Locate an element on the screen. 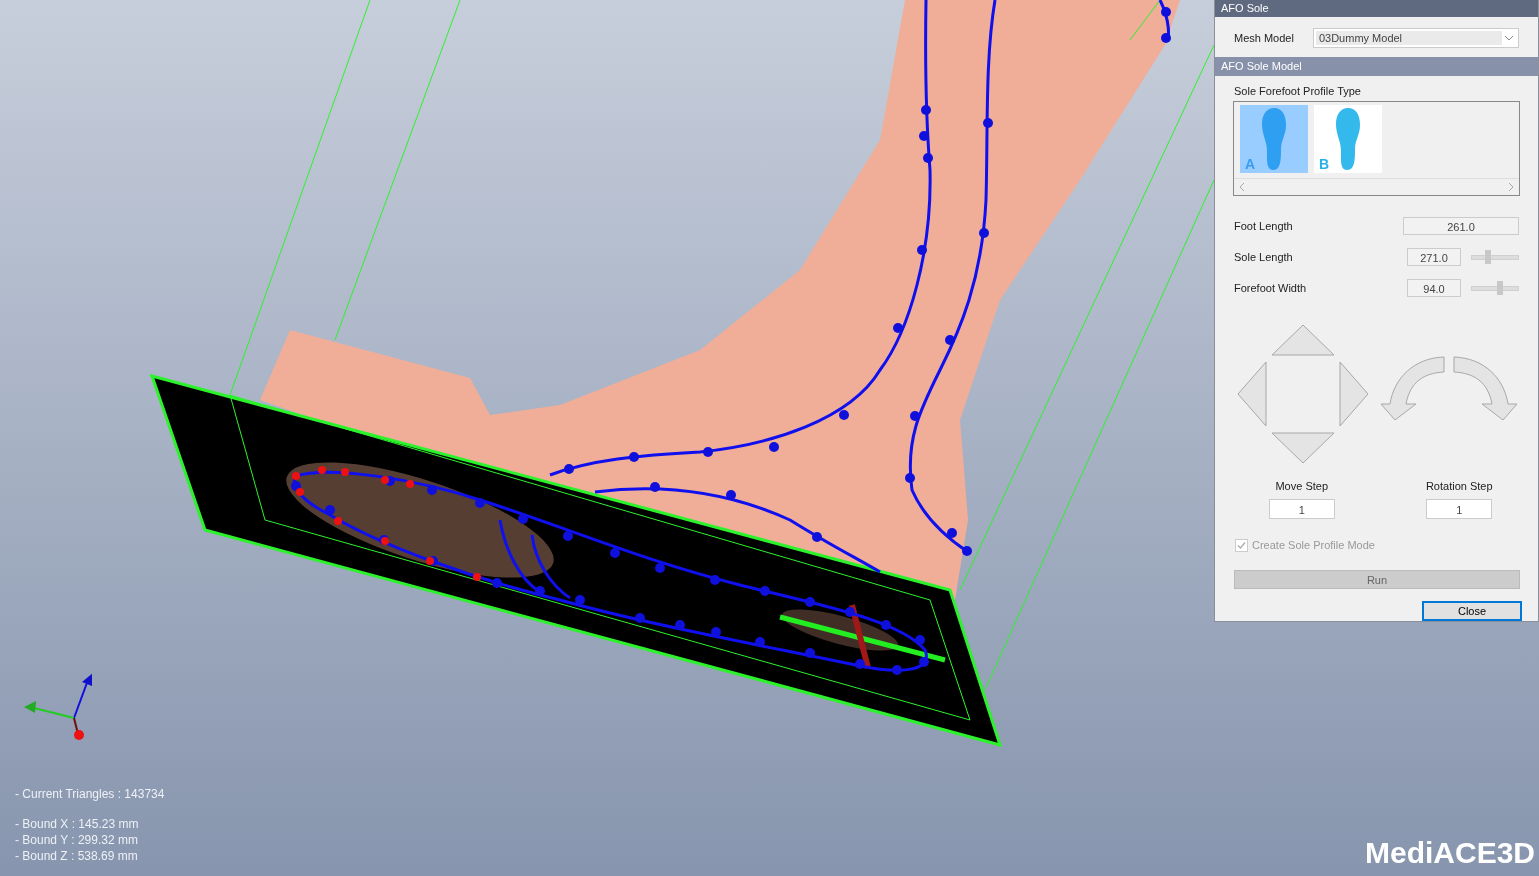  scroll-left-icon is located at coordinates (1242, 186).